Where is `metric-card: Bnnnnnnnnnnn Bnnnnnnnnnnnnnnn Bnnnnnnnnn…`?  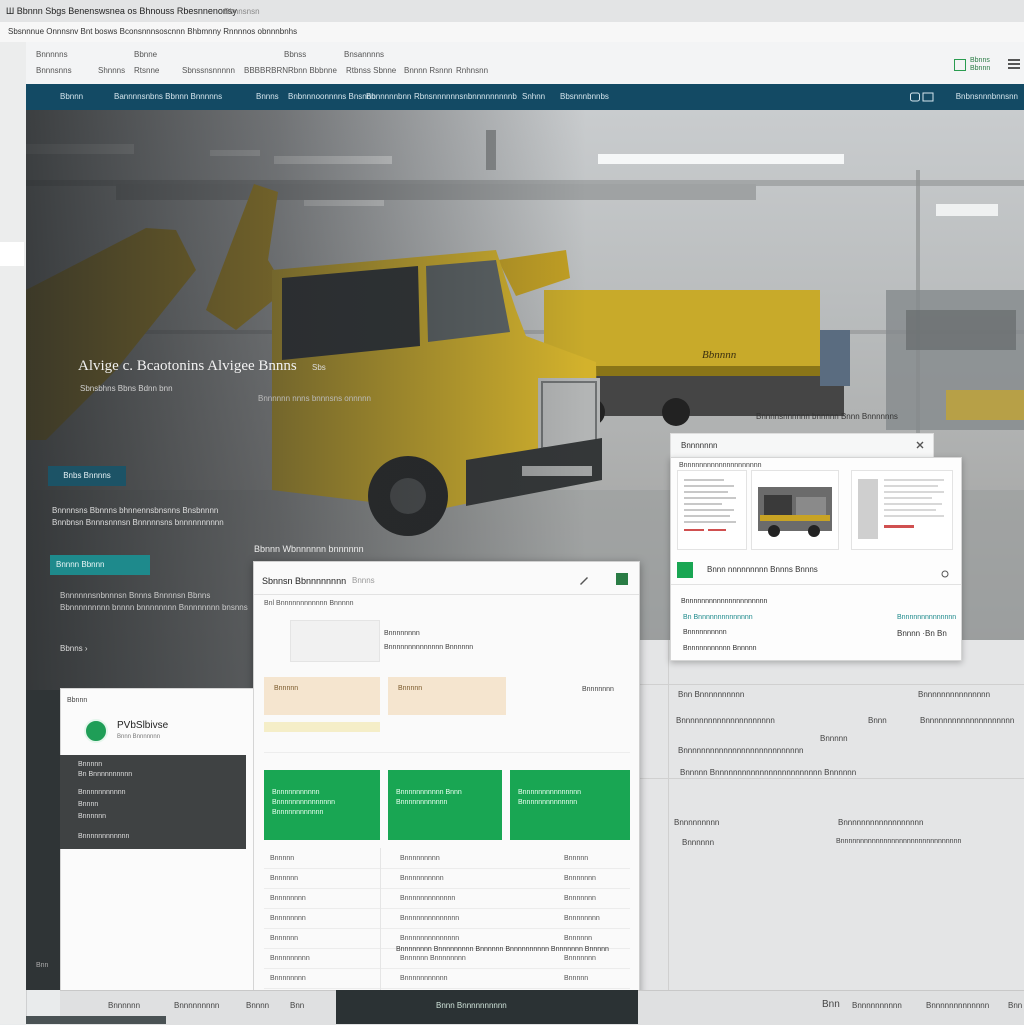
metric-card: Bnnnnnnnnnnn Bnnnnnnnnnnnnnnn Bnnnnnnnnn… is located at coordinates (322, 805).